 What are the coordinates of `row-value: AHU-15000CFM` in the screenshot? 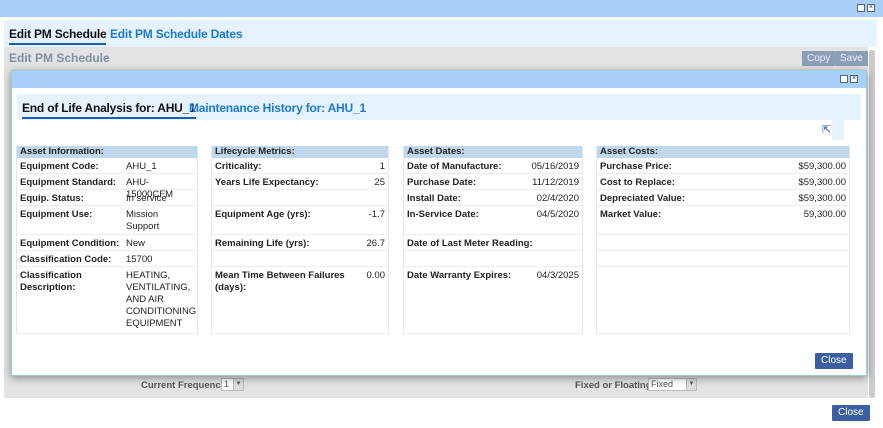 It's located at (149, 188).